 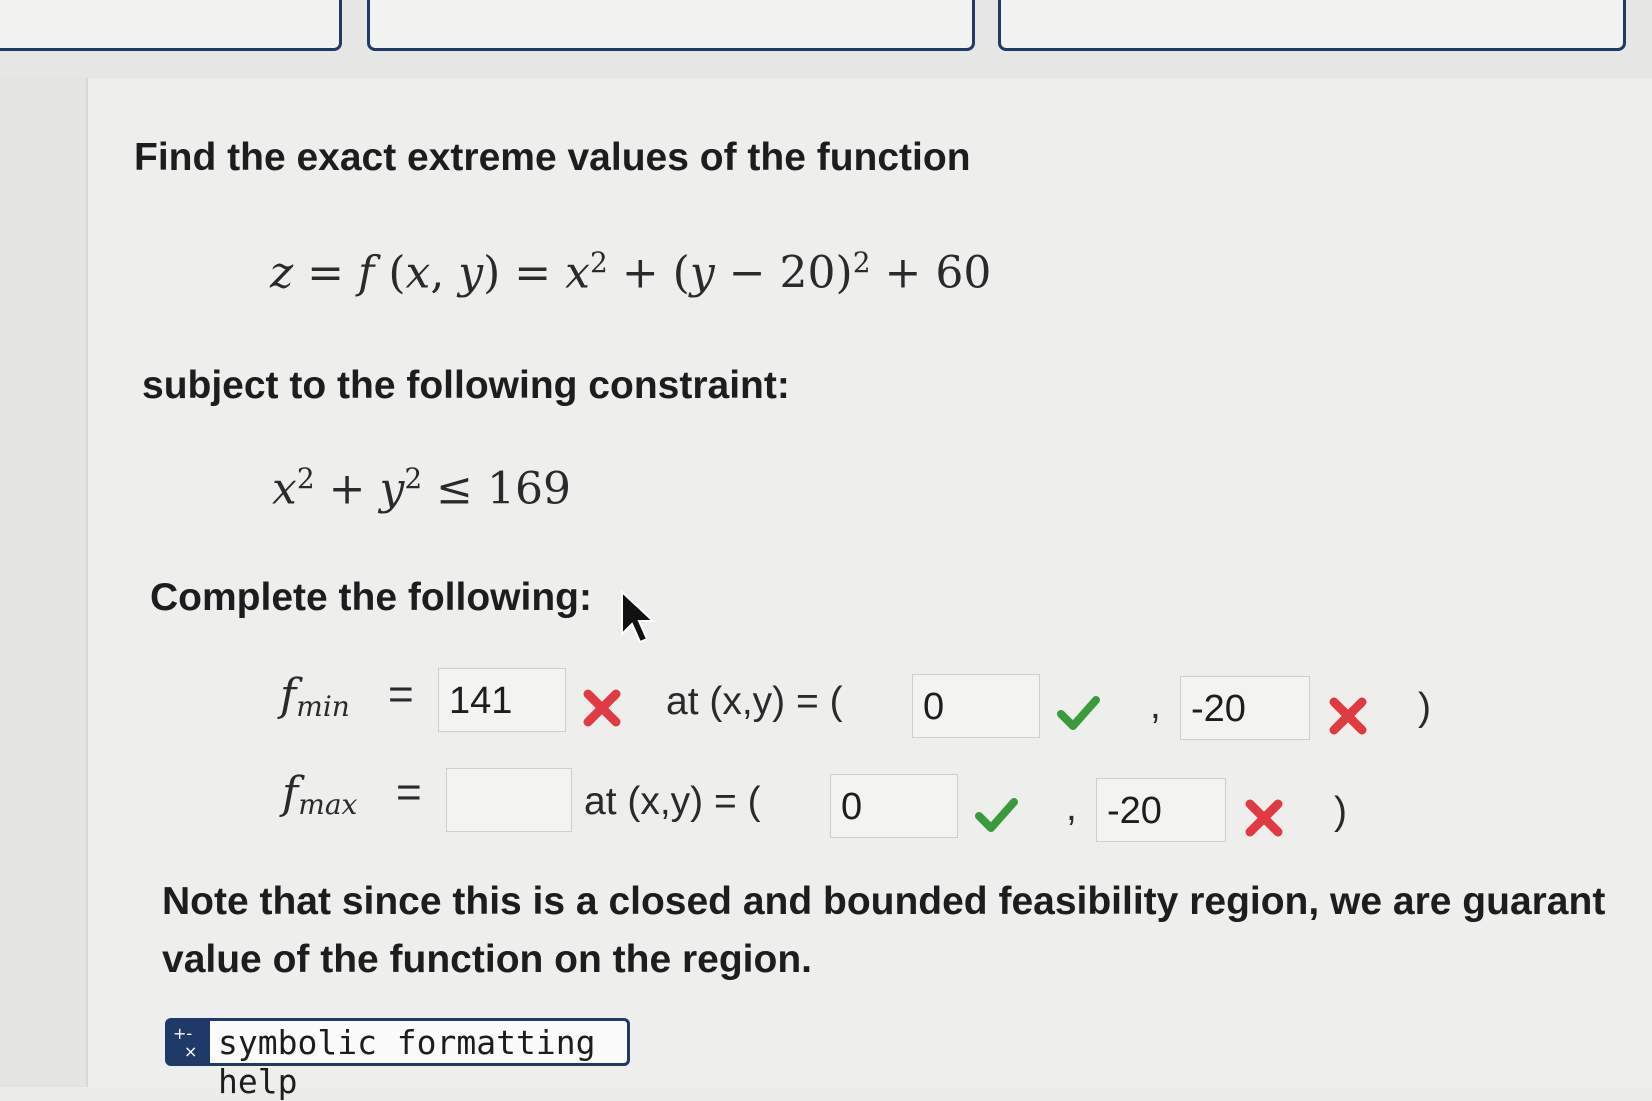 What do you see at coordinates (422, 488) in the screenshot?
I see `constraint-inequality: x2 + y2 ≤ 169` at bounding box center [422, 488].